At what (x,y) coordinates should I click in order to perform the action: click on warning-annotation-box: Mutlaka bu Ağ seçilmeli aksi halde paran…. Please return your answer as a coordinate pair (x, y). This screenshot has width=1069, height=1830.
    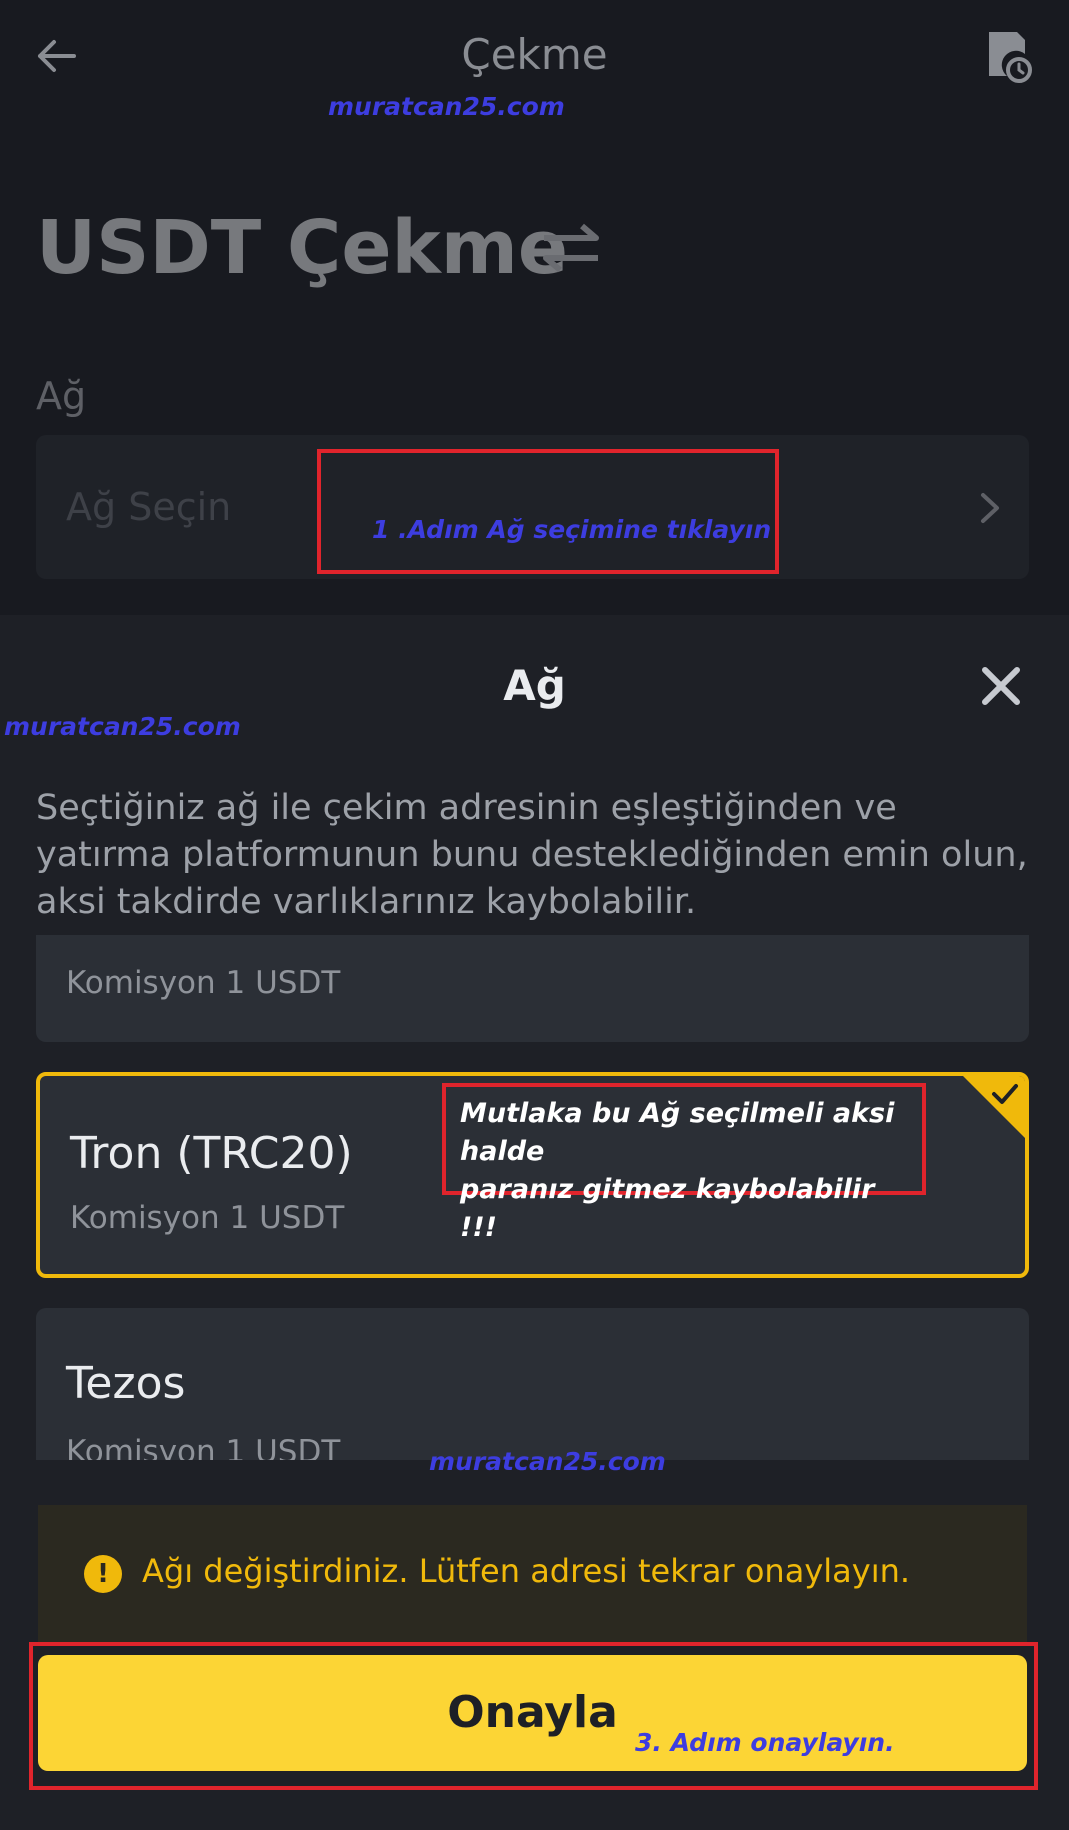
    Looking at the image, I should click on (684, 1163).